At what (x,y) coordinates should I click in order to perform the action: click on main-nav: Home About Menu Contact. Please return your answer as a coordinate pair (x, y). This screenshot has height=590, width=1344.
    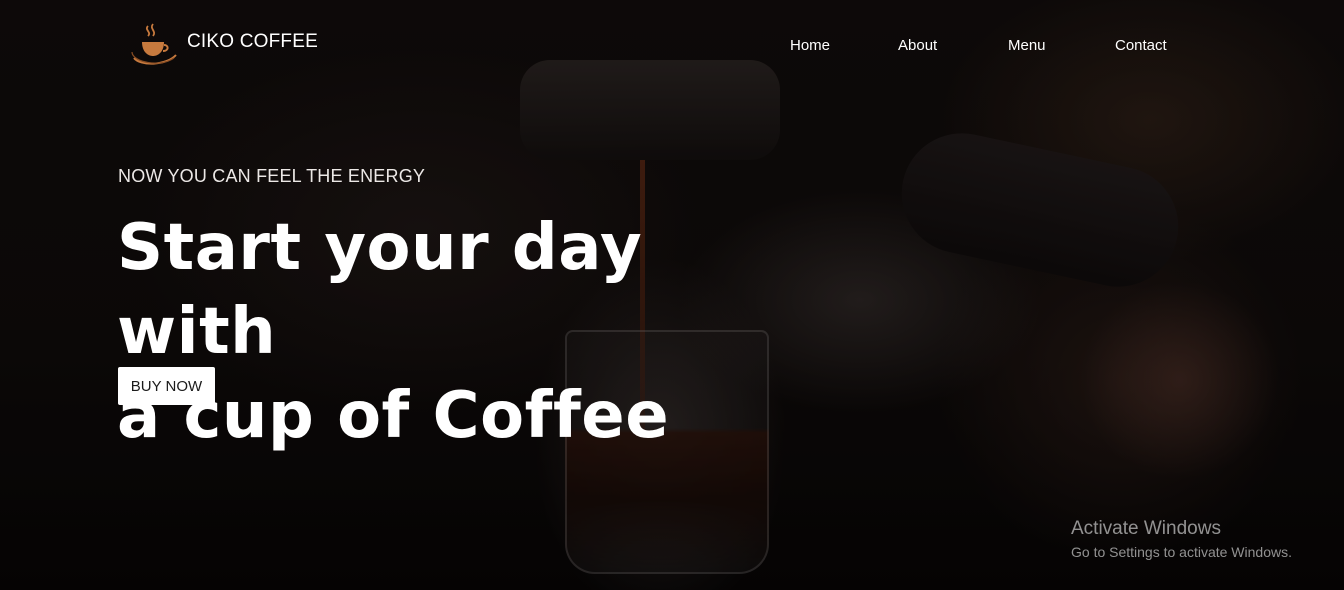
    Looking at the image, I should click on (672, 47).